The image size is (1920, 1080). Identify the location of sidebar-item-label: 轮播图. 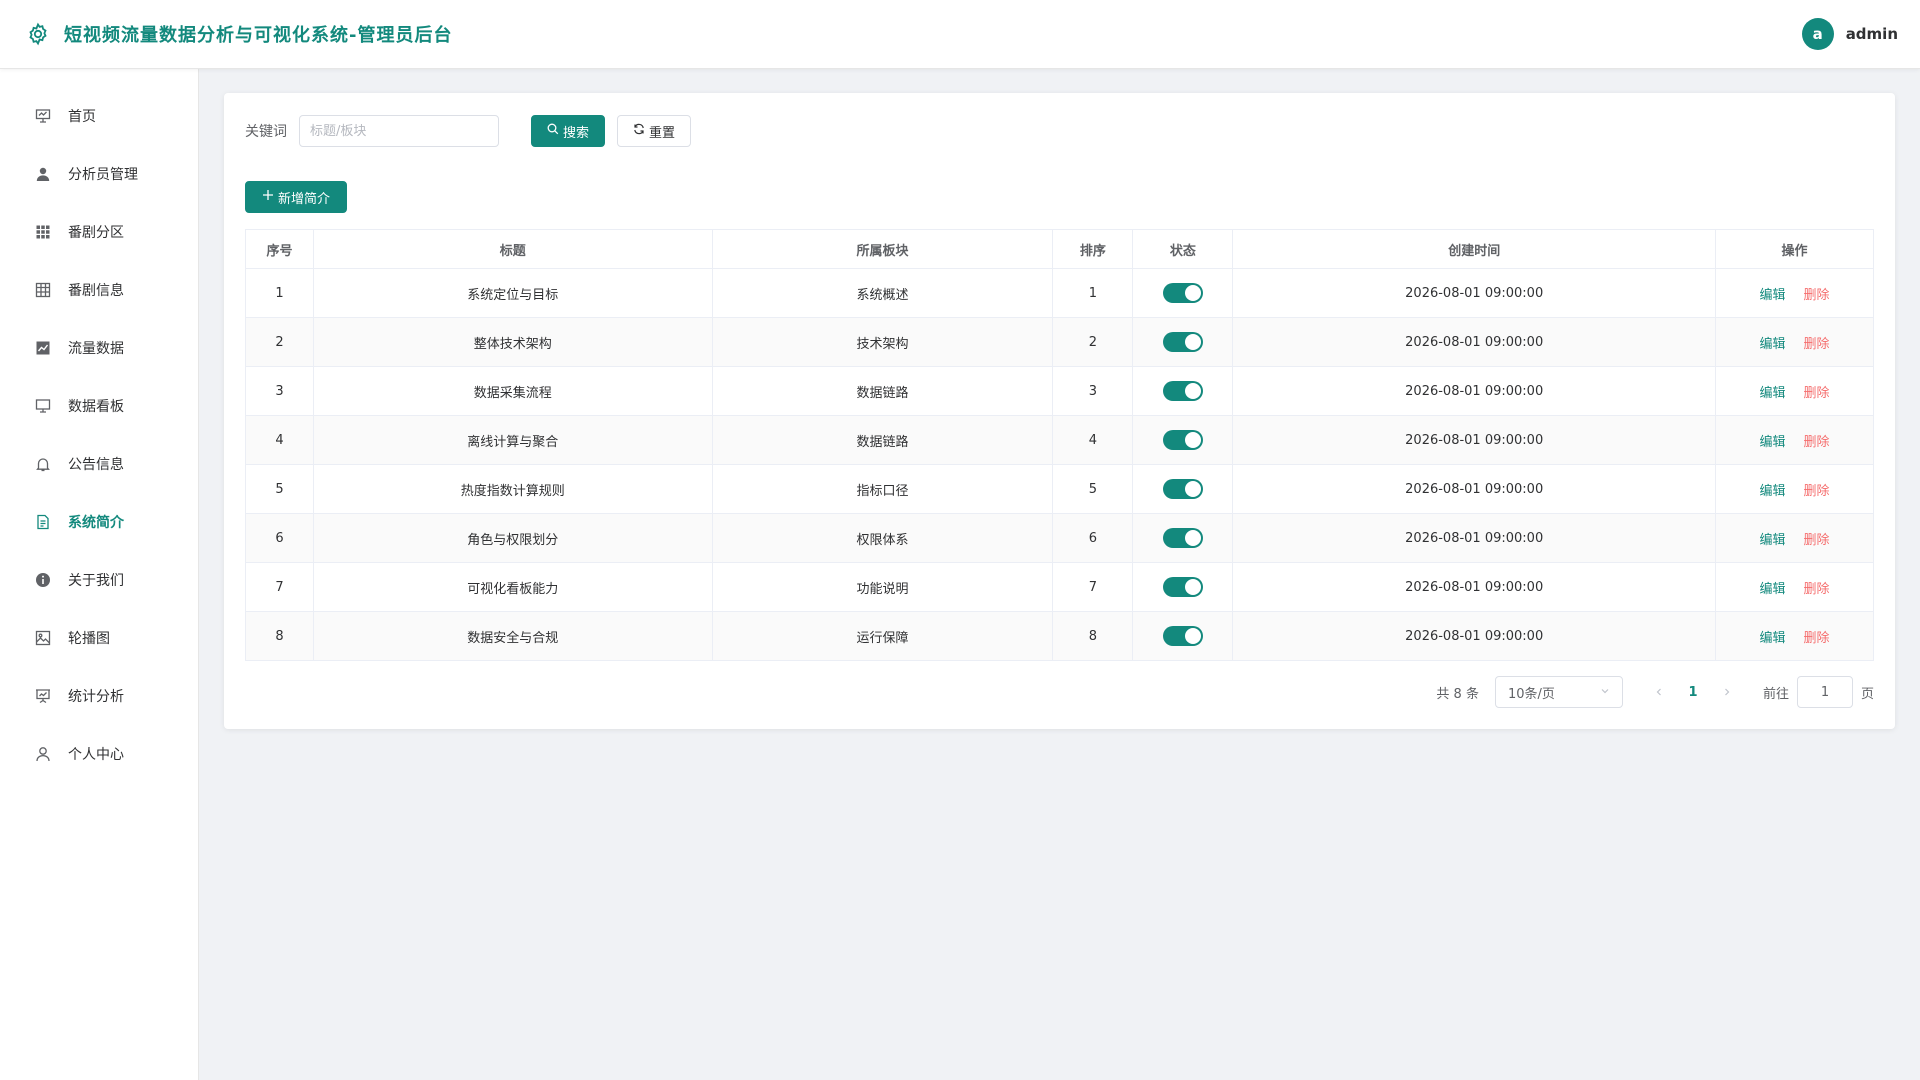
(89, 639).